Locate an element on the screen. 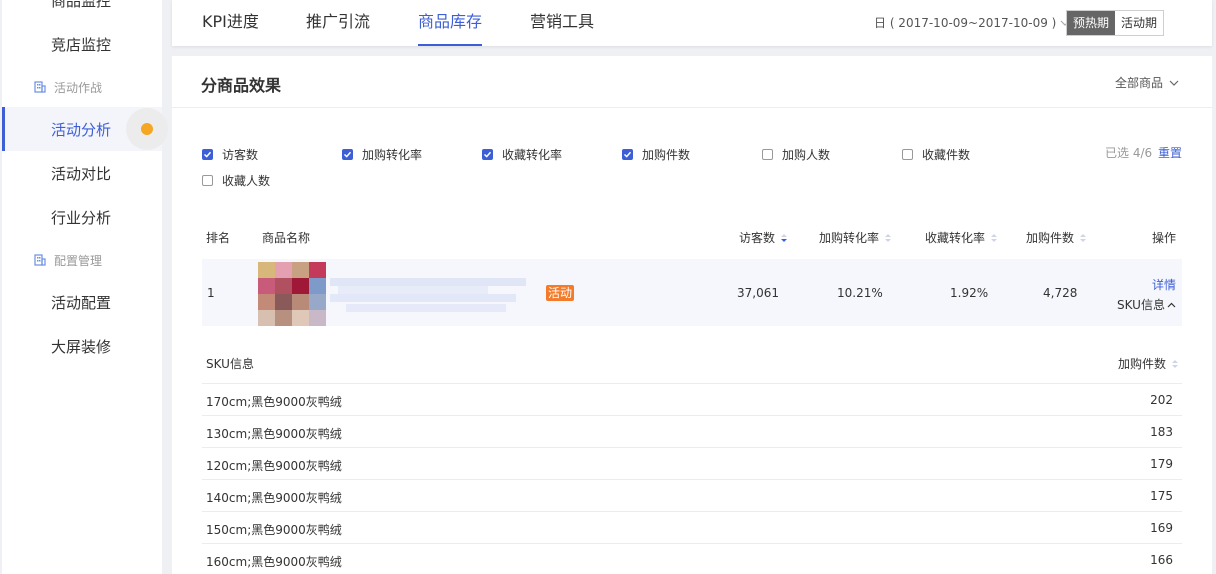 The width and height of the screenshot is (1216, 574). sku-toggle-label: SKU信息 is located at coordinates (1141, 305).